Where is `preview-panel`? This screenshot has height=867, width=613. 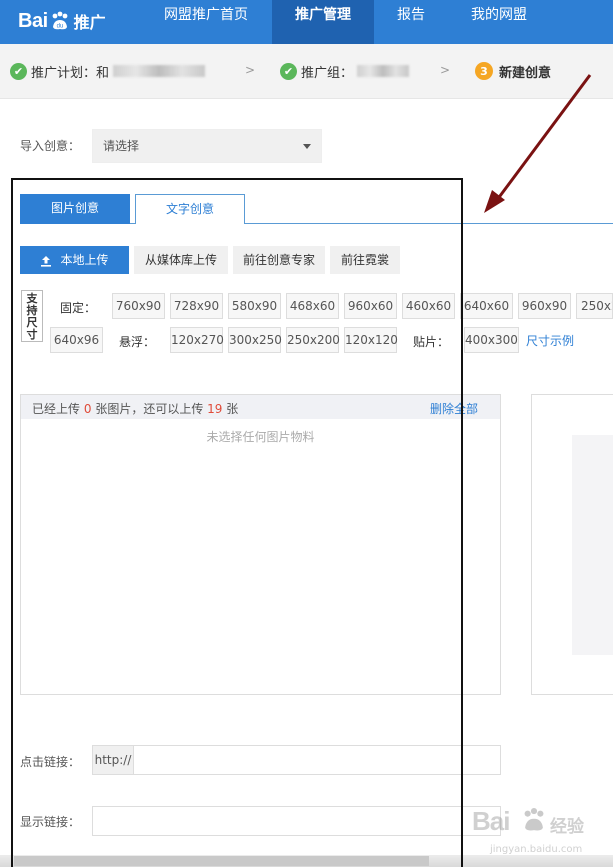
preview-panel is located at coordinates (572, 544).